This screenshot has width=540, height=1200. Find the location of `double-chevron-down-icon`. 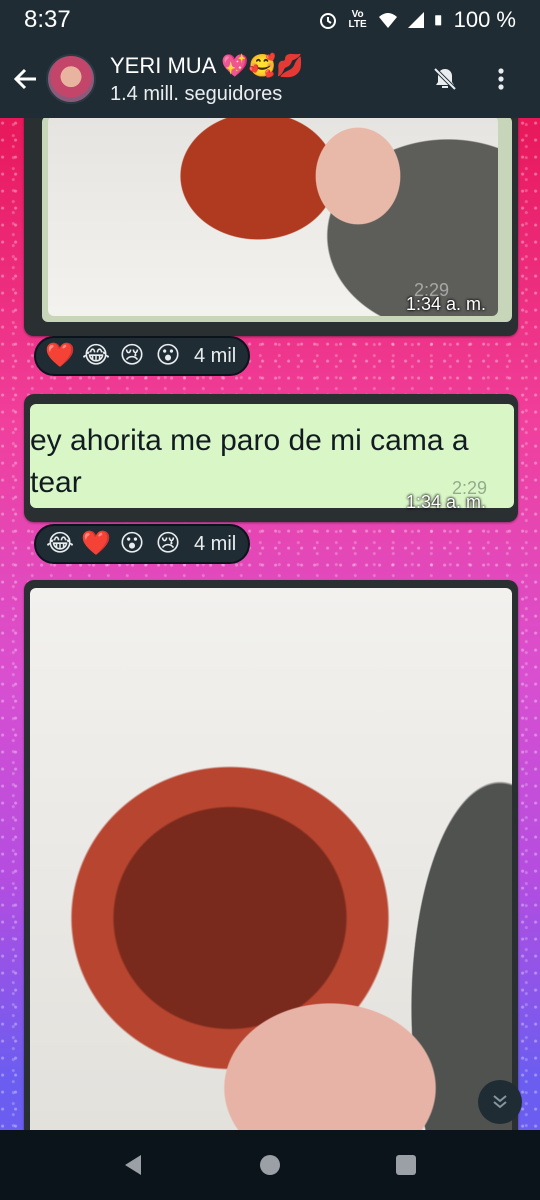

double-chevron-down-icon is located at coordinates (500, 1102).